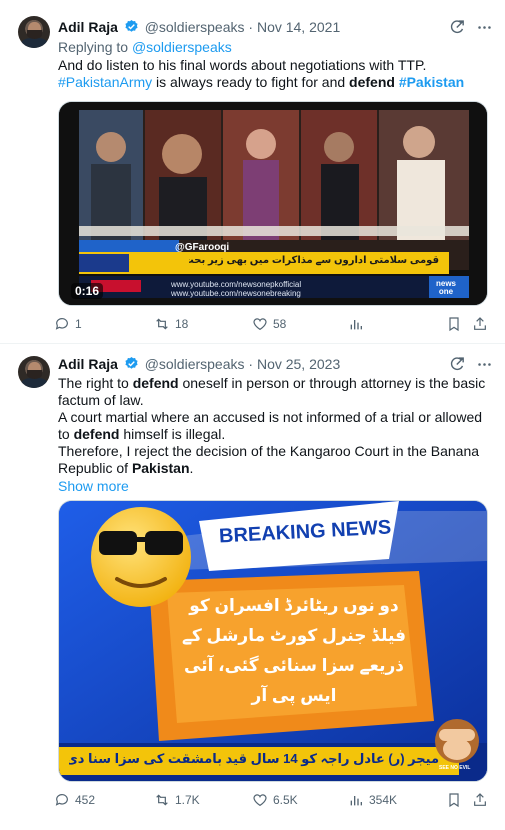 The height and width of the screenshot is (830, 505). I want to click on like-button: 58, so click(269, 324).